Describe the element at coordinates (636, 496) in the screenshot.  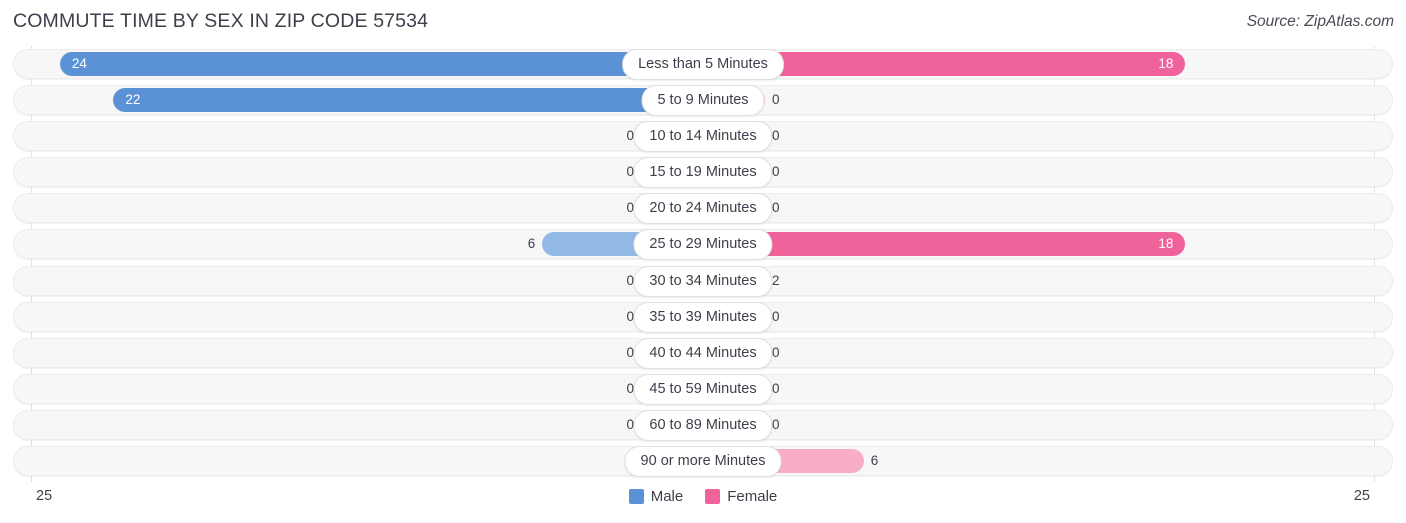
I see `legend-swatch-male-icon` at that location.